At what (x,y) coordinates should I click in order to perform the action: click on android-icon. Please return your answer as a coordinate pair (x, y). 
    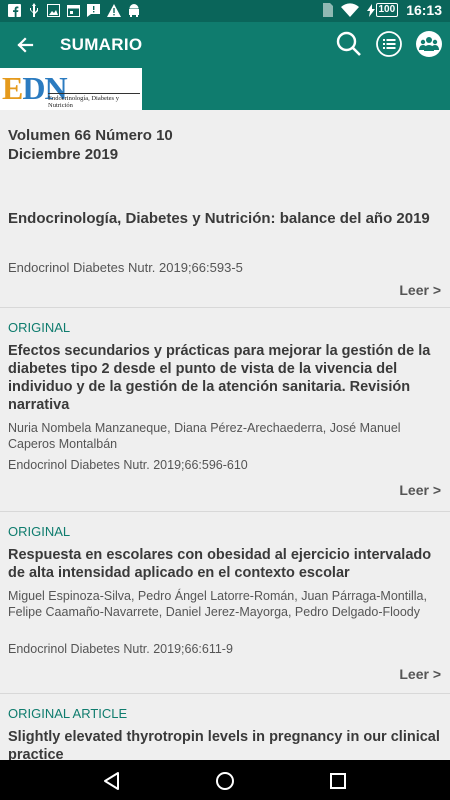
    Looking at the image, I should click on (134, 10).